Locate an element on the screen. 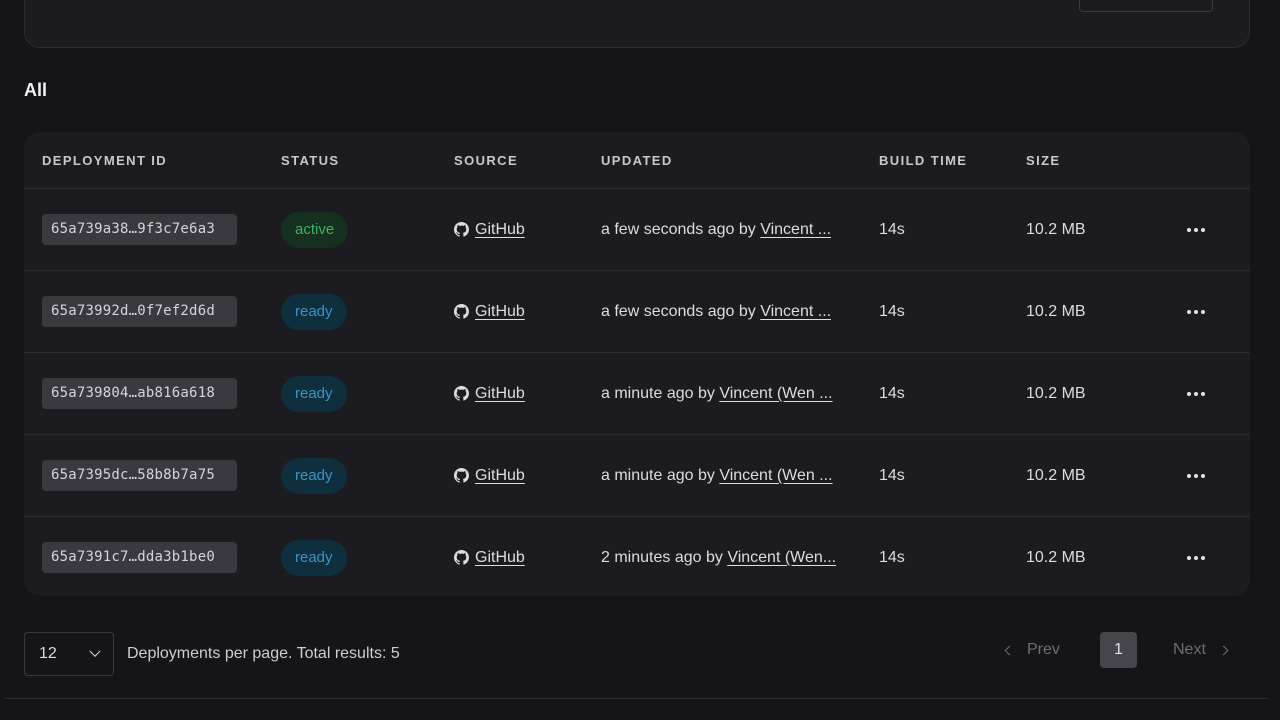 This screenshot has height=720, width=1280. chevron-down-icon is located at coordinates (95, 651).